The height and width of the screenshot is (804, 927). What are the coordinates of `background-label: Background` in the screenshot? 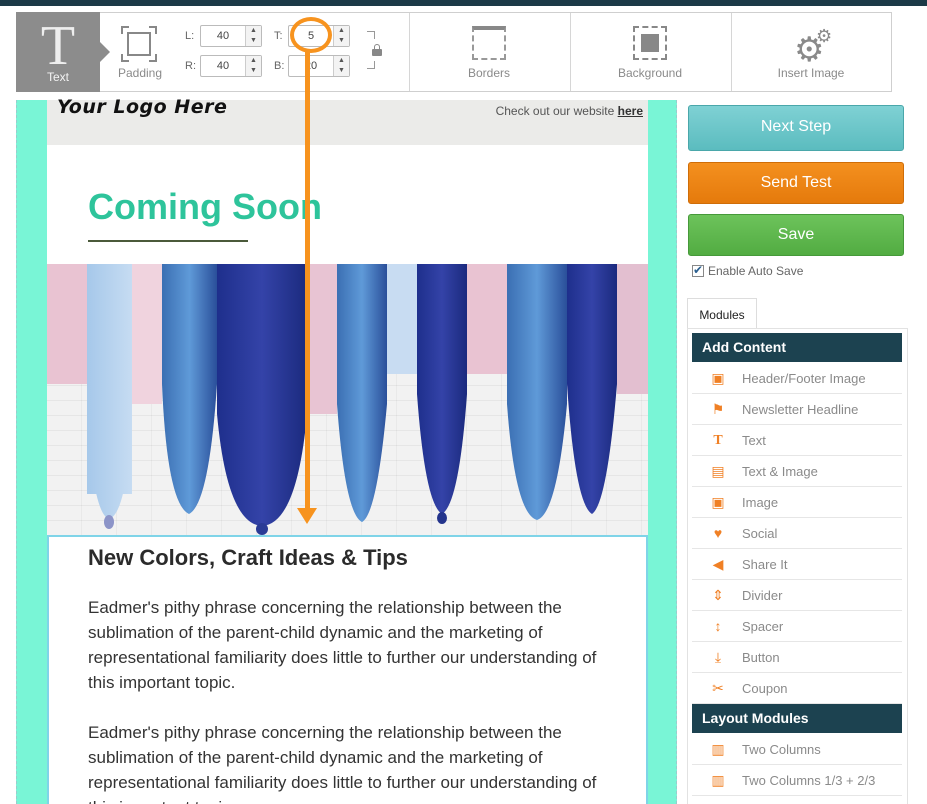 It's located at (650, 73).